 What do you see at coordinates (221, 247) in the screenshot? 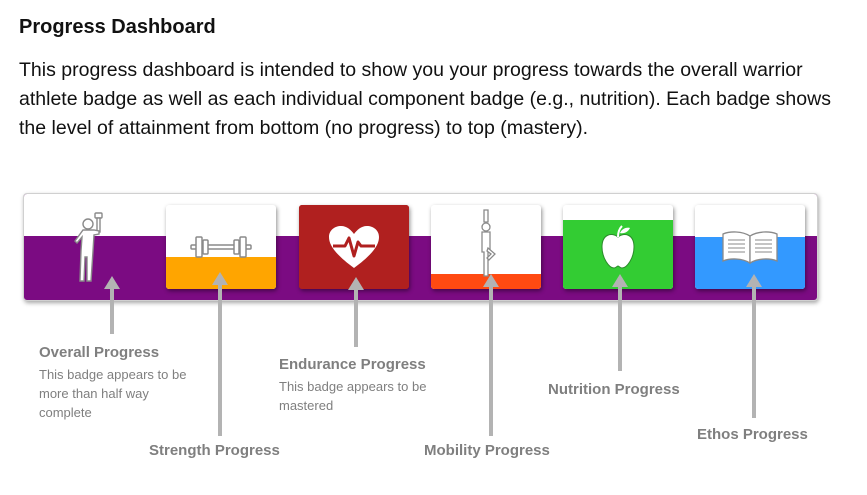
I see `barbell-icon` at bounding box center [221, 247].